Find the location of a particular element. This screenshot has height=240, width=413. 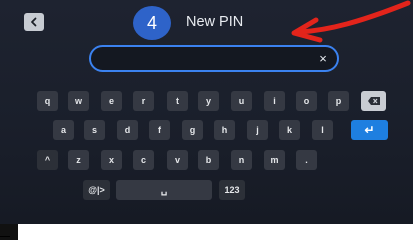

key-g: g is located at coordinates (192, 130).